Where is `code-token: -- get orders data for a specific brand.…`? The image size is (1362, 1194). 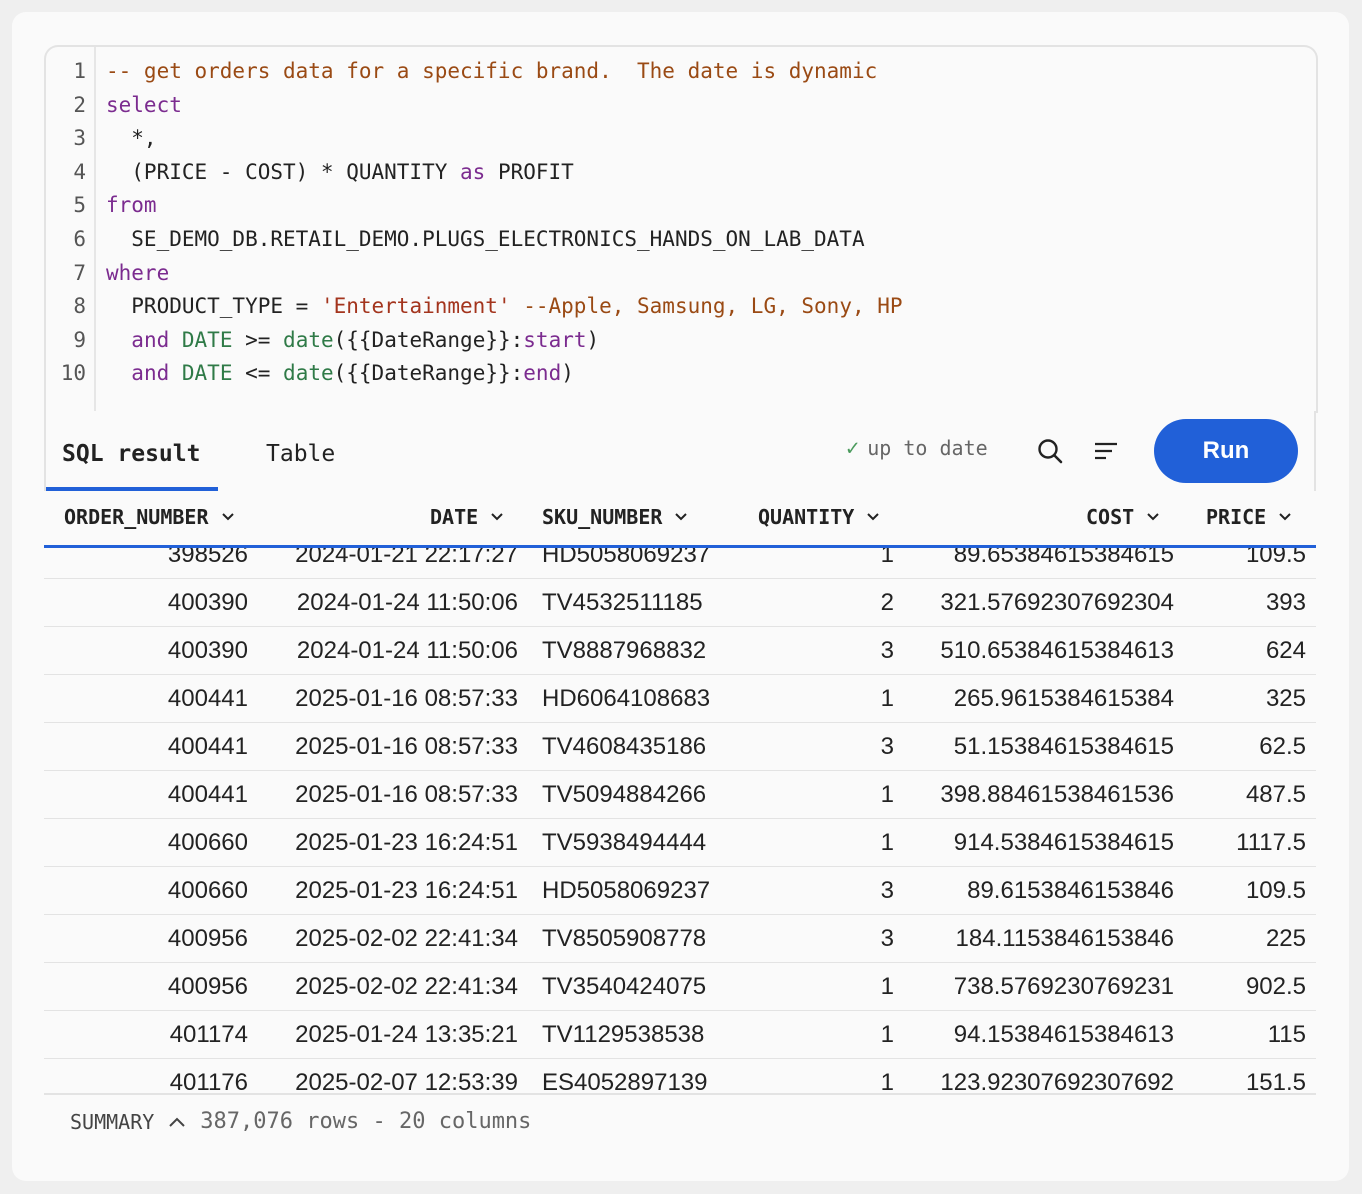
code-token: -- get orders data for a specific brand.… is located at coordinates (492, 71).